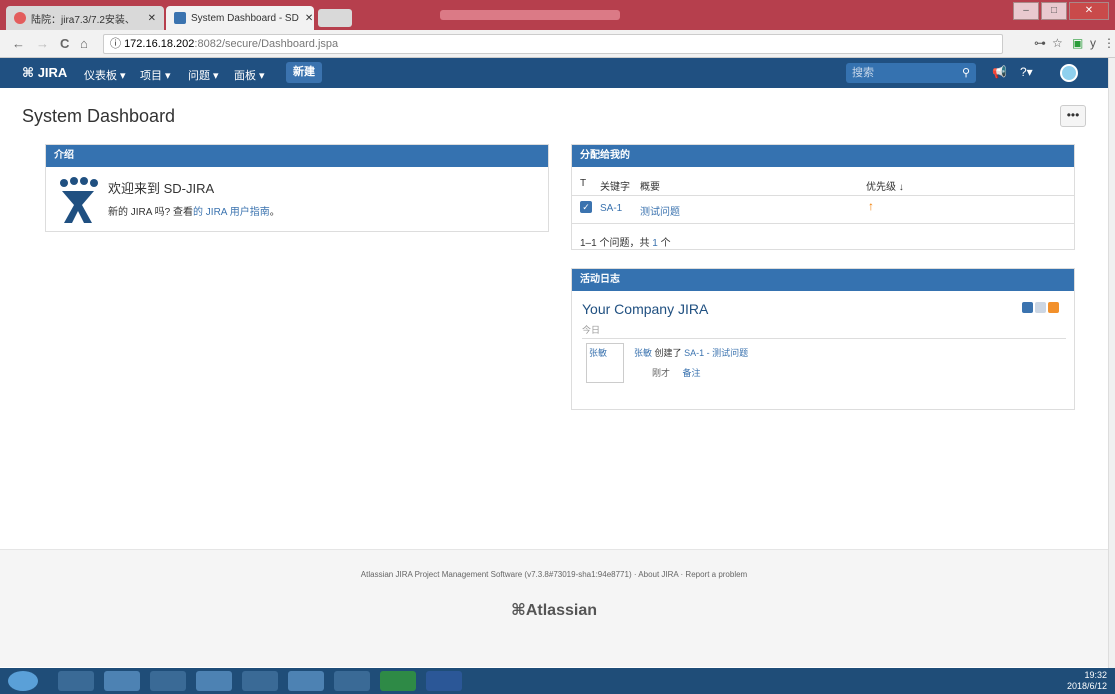 The width and height of the screenshot is (1115, 694). What do you see at coordinates (151, 212) in the screenshot?
I see `intro-text-prefix: 新的 JIRA 吗? 查看` at bounding box center [151, 212].